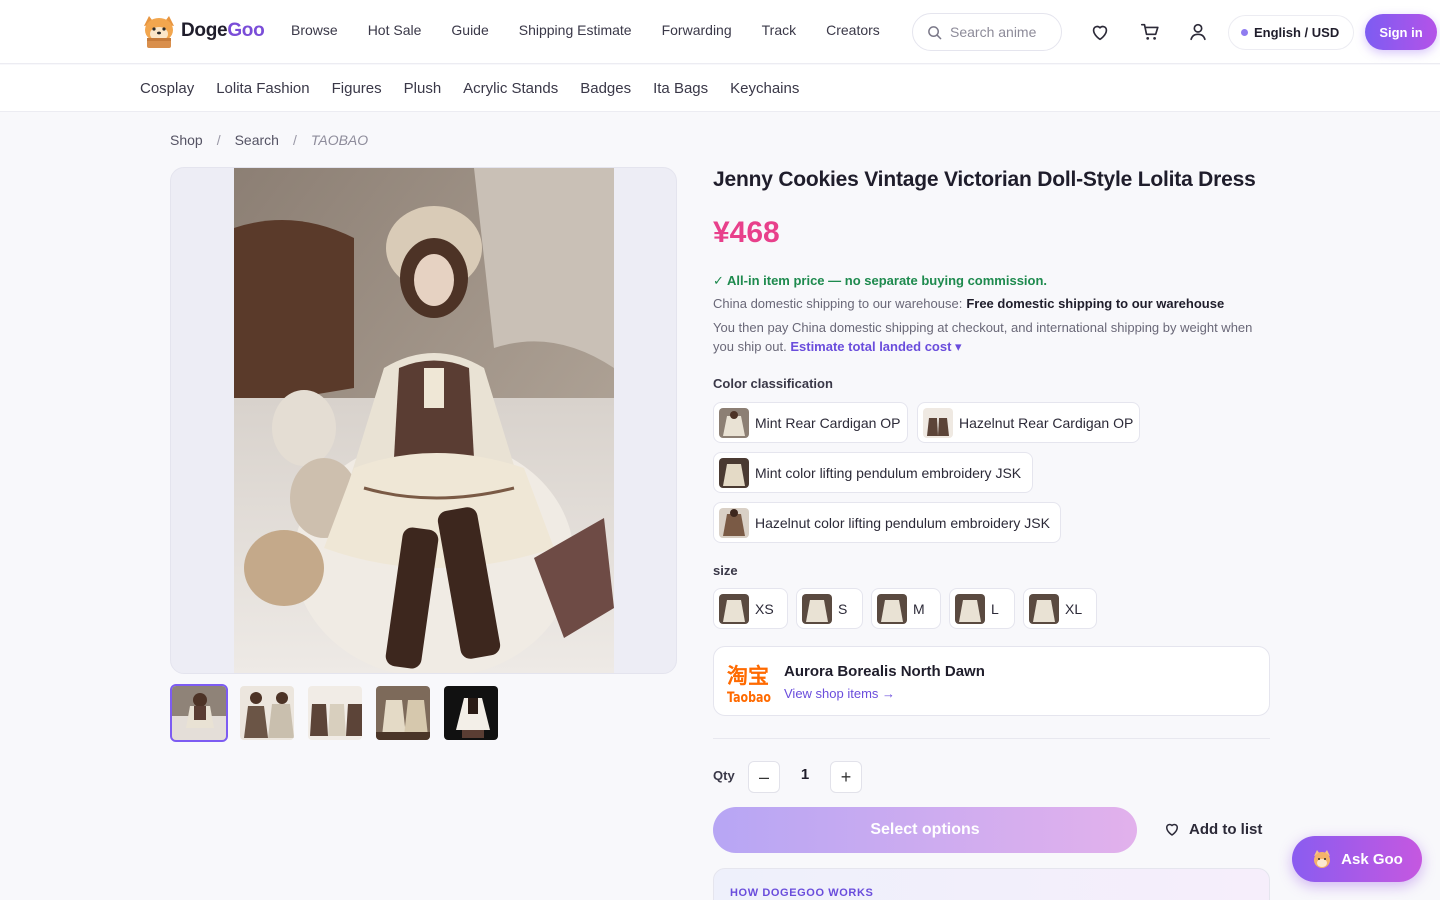  Describe the element at coordinates (339, 140) in the screenshot. I see `breadcrumb-current: TAOBAO` at that location.